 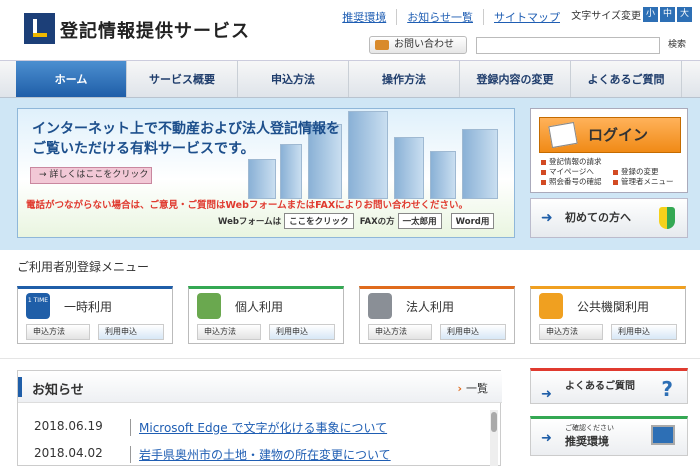 I want to click on font-size-large-button: 大, so click(x=684, y=14).